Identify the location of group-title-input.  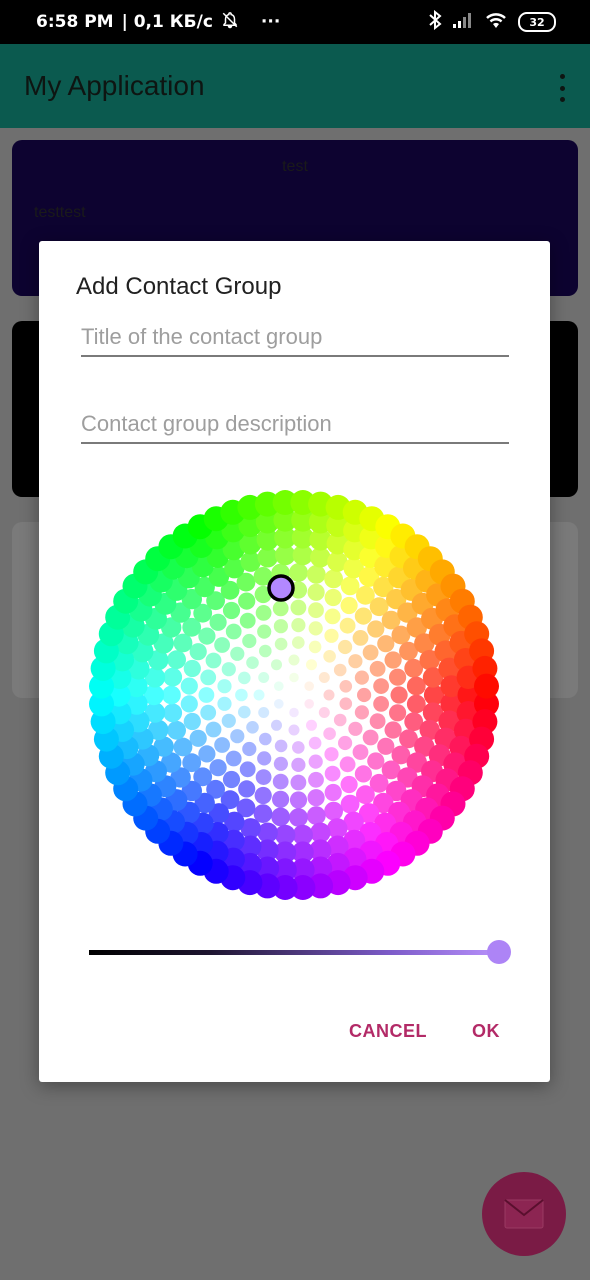
(295, 338).